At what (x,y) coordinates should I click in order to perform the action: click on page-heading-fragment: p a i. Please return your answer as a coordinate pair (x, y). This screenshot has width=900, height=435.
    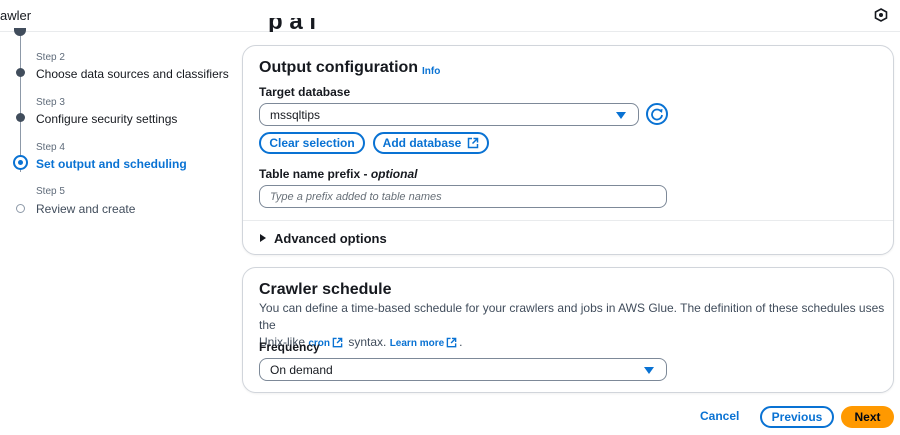
    Looking at the image, I should click on (373, 25).